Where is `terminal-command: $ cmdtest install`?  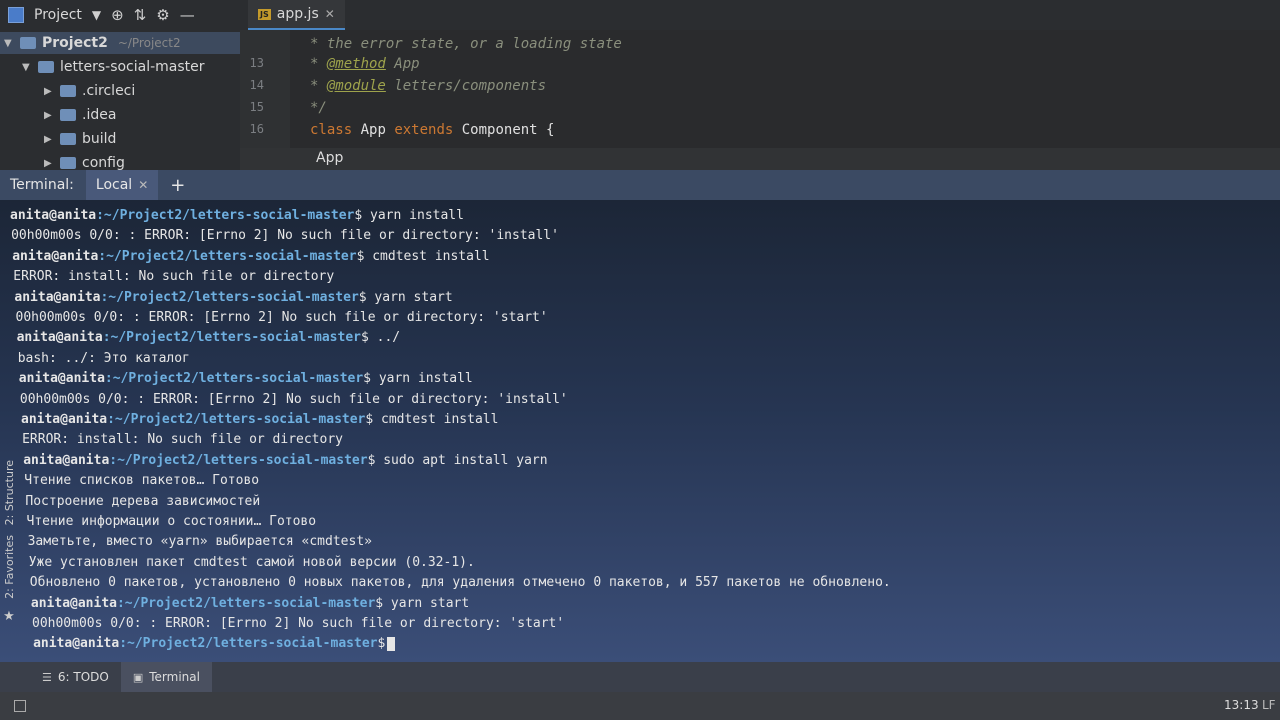
terminal-command: $ cmdtest install is located at coordinates (432, 419).